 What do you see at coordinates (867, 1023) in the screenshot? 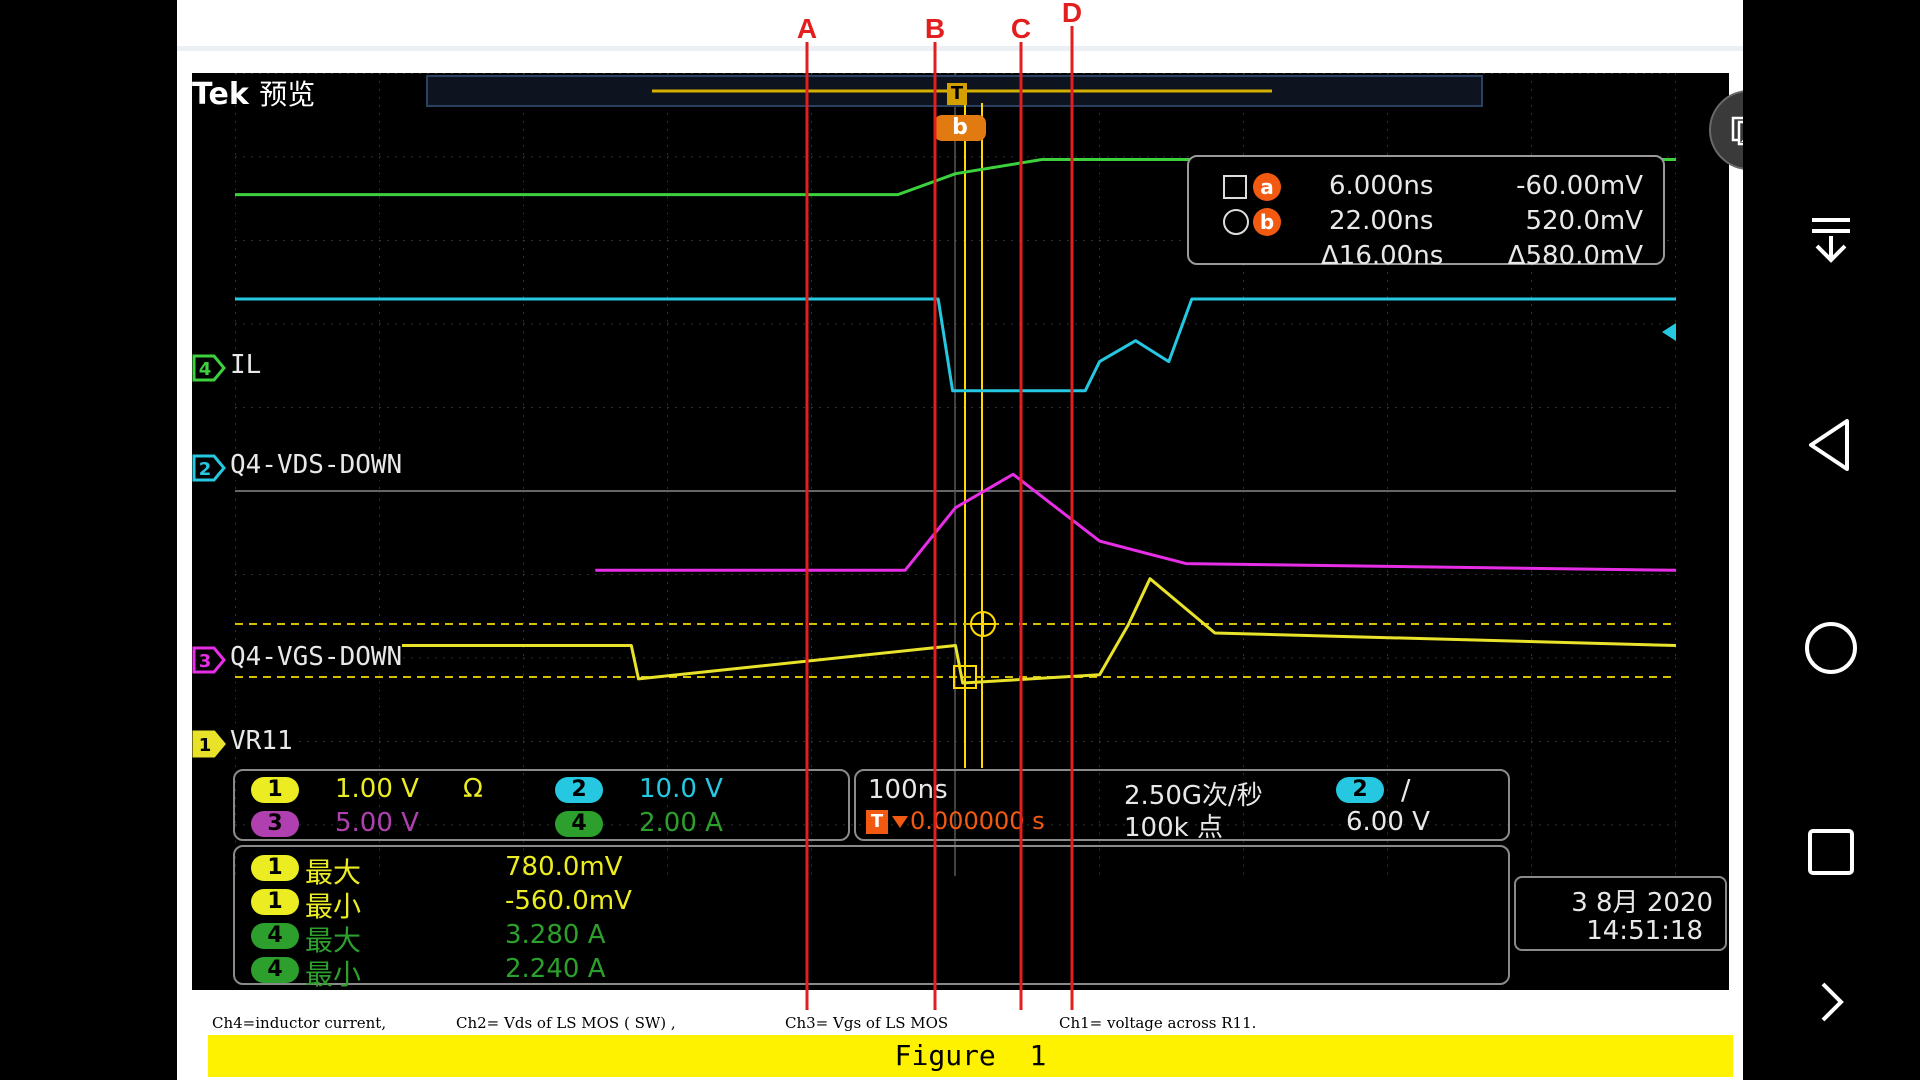
I see `caption-ch3: Ch3= Vgs of LS MOS` at bounding box center [867, 1023].